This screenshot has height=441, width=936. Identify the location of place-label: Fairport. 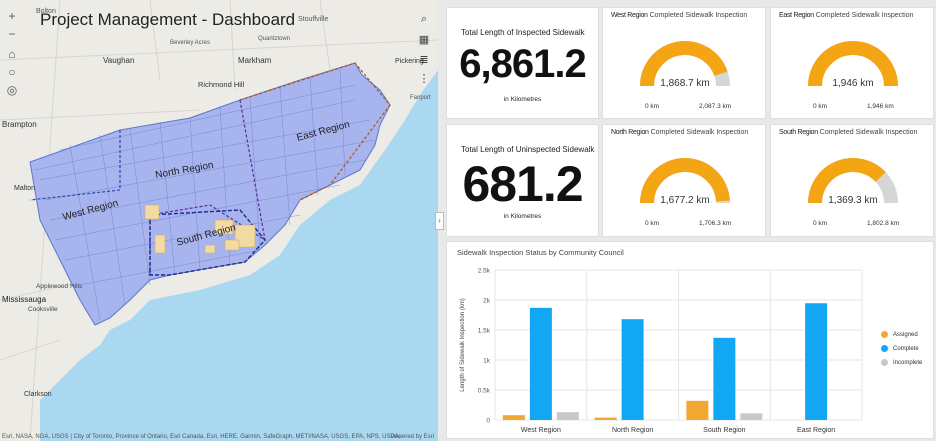
(420, 98).